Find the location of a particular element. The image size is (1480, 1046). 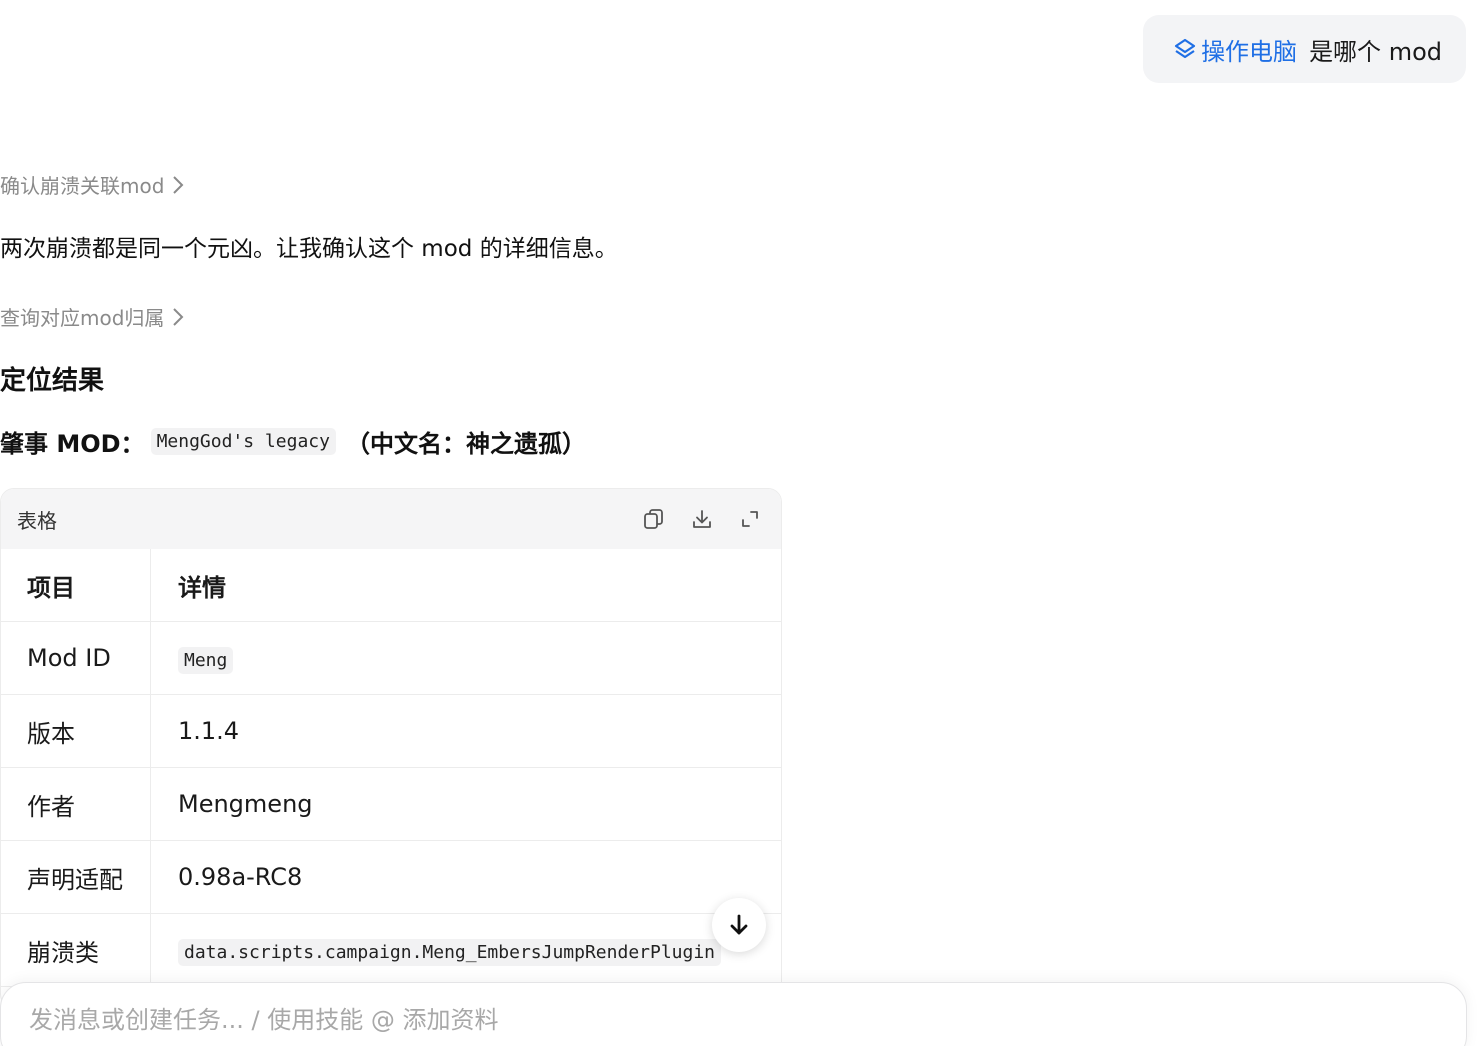

table-card-label: 表格 is located at coordinates (37, 520).